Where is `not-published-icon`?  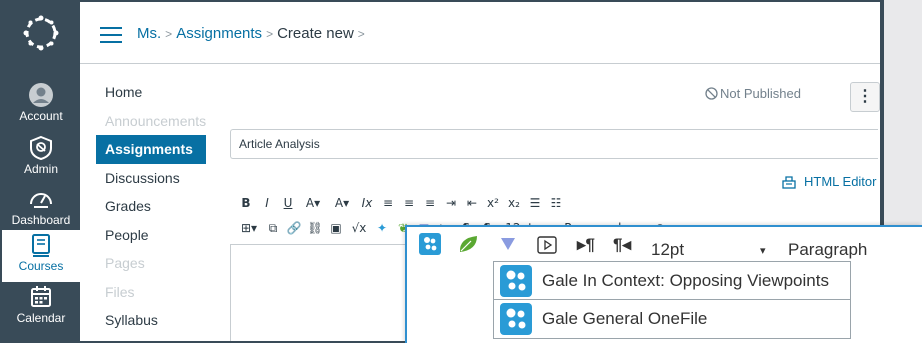
not-published-icon is located at coordinates (711, 93).